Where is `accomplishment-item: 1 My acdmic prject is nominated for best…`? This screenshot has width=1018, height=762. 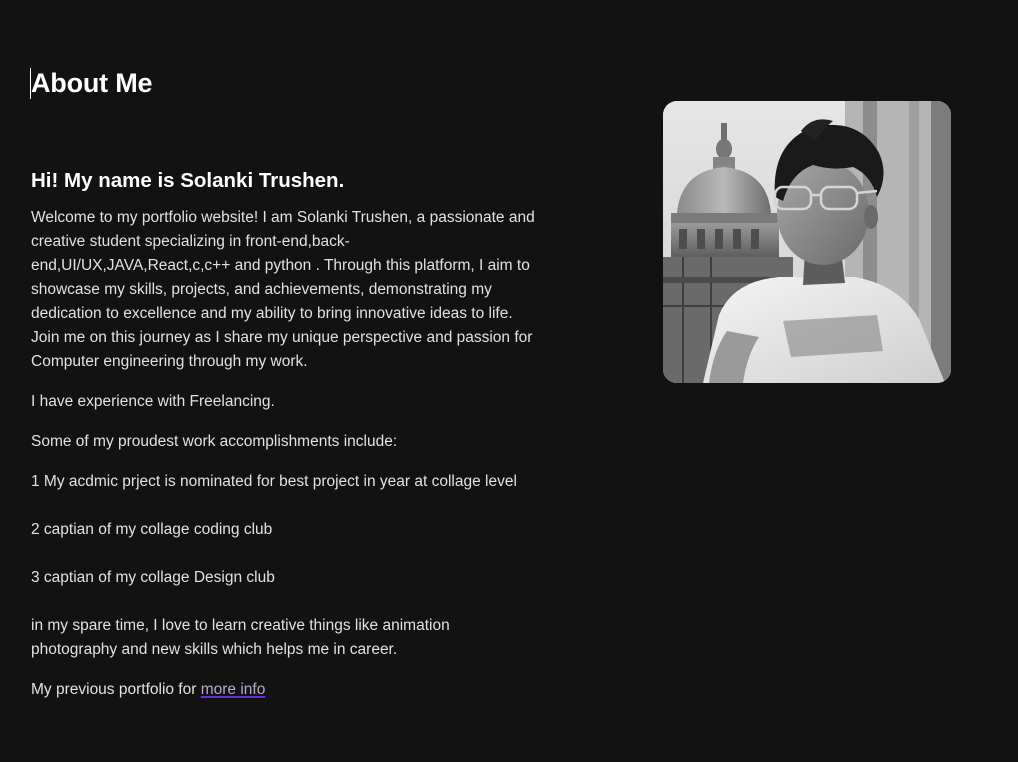 accomplishment-item: 1 My acdmic prject is nominated for best… is located at coordinates (274, 481).